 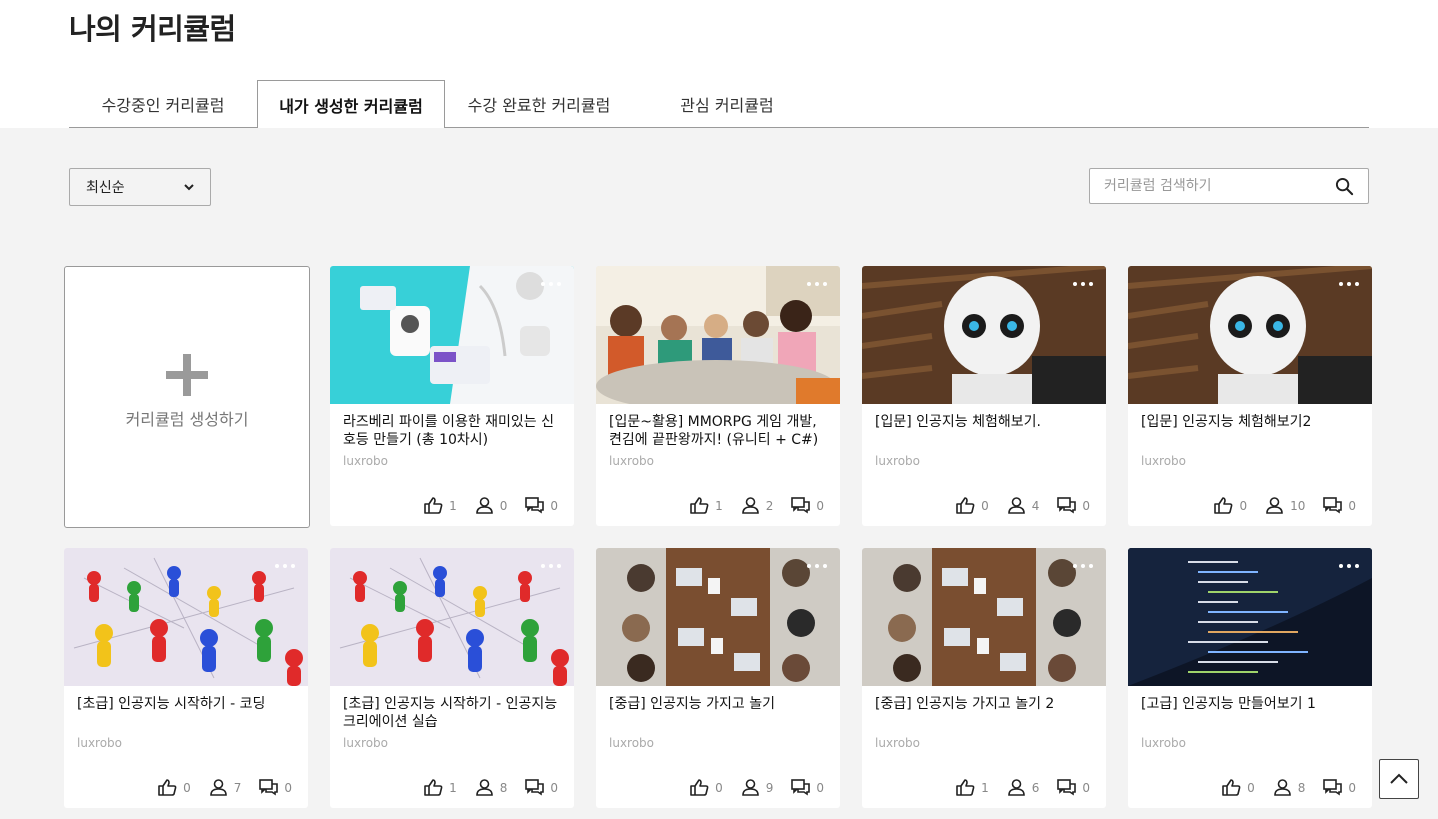 What do you see at coordinates (105, 188) in the screenshot?
I see `sort-selected-value: 최신순` at bounding box center [105, 188].